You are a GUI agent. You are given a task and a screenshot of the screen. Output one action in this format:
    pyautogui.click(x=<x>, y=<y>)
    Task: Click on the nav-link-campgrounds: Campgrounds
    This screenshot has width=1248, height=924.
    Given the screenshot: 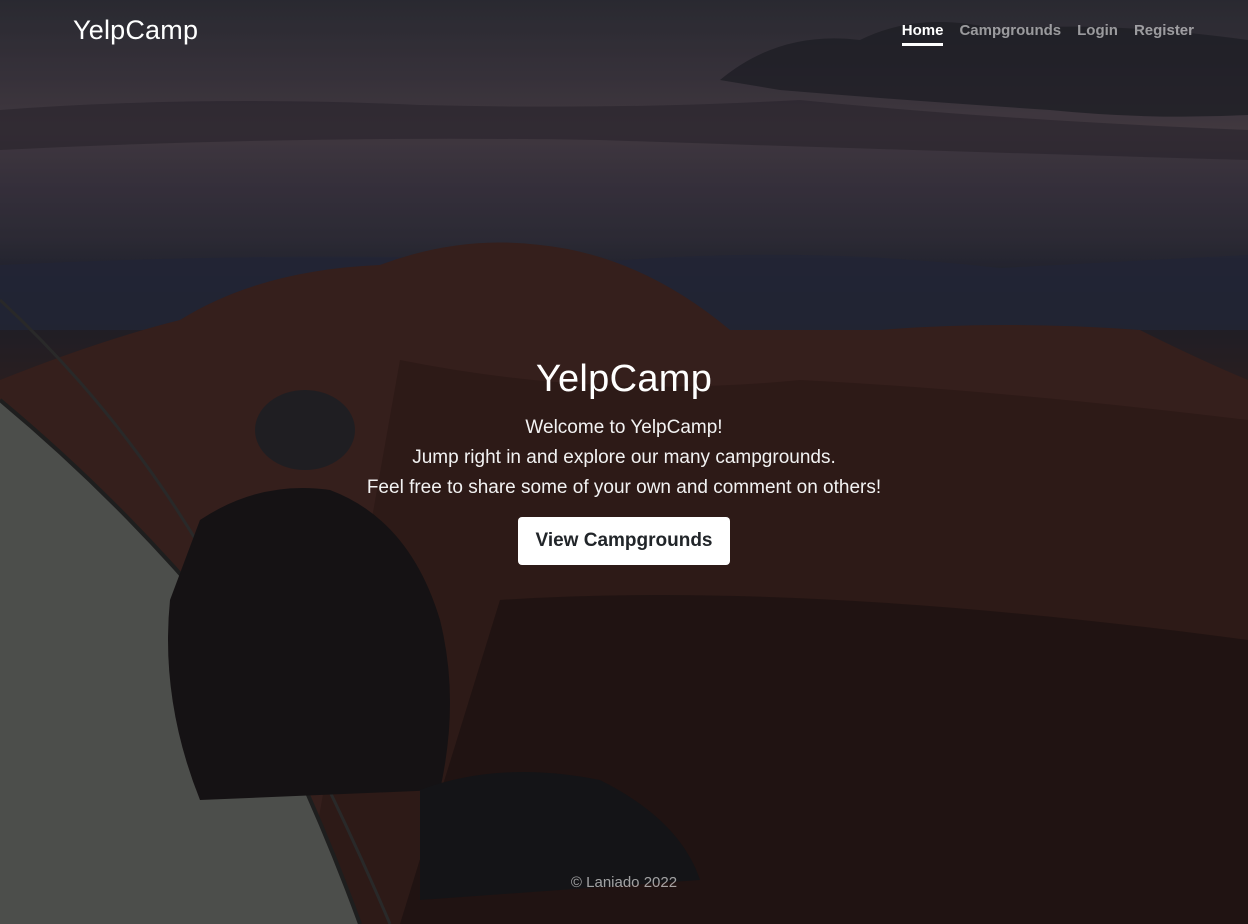 What is the action you would take?
    pyautogui.click(x=1010, y=34)
    